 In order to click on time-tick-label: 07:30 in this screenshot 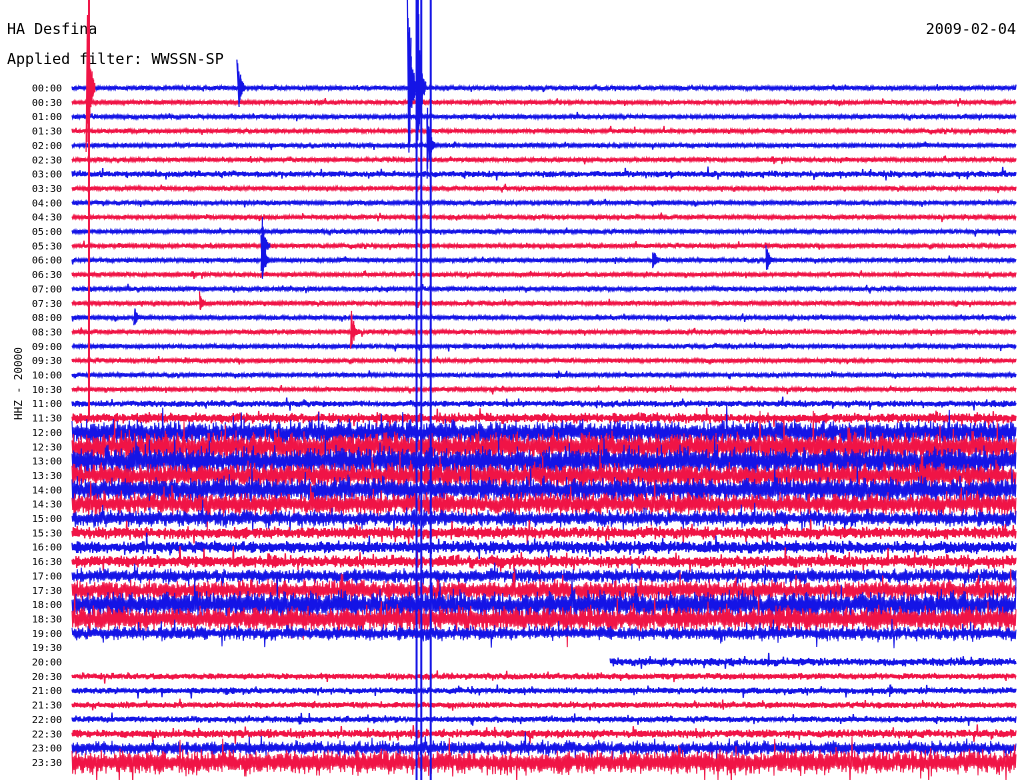, I will do `click(47, 304)`.